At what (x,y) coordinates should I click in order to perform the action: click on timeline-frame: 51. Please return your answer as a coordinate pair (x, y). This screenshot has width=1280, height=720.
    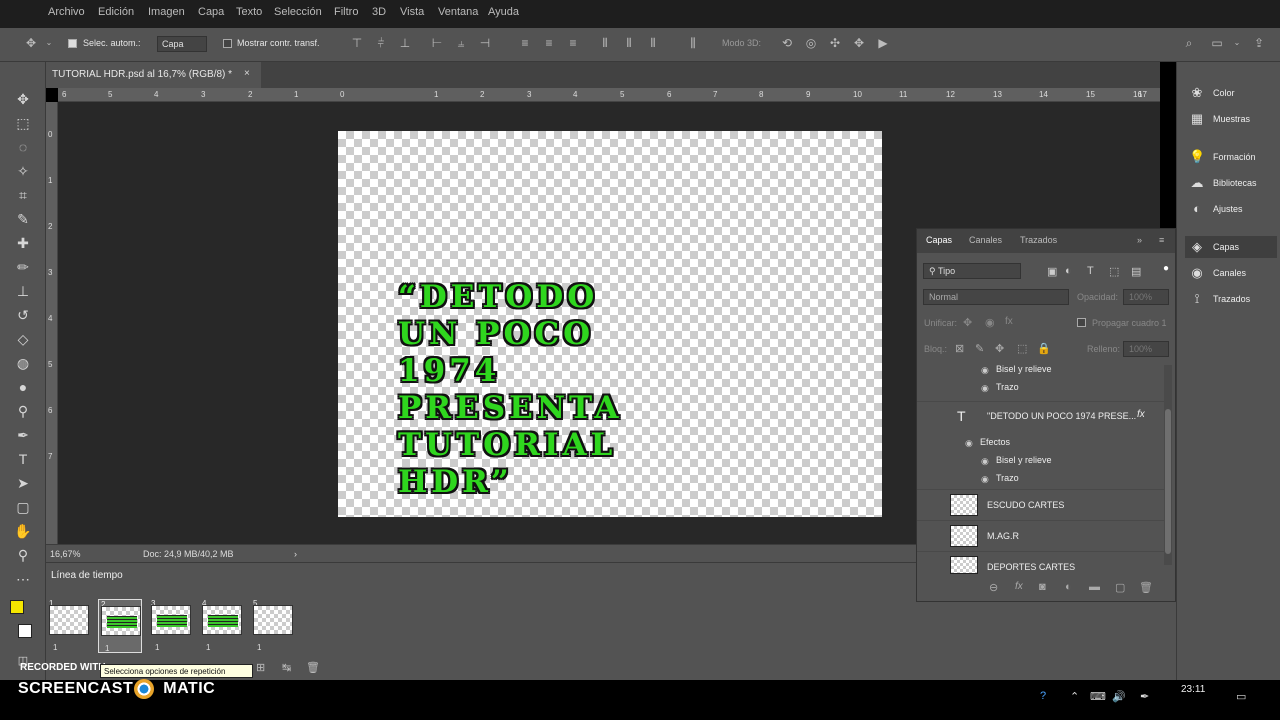
    Looking at the image, I should click on (273, 626).